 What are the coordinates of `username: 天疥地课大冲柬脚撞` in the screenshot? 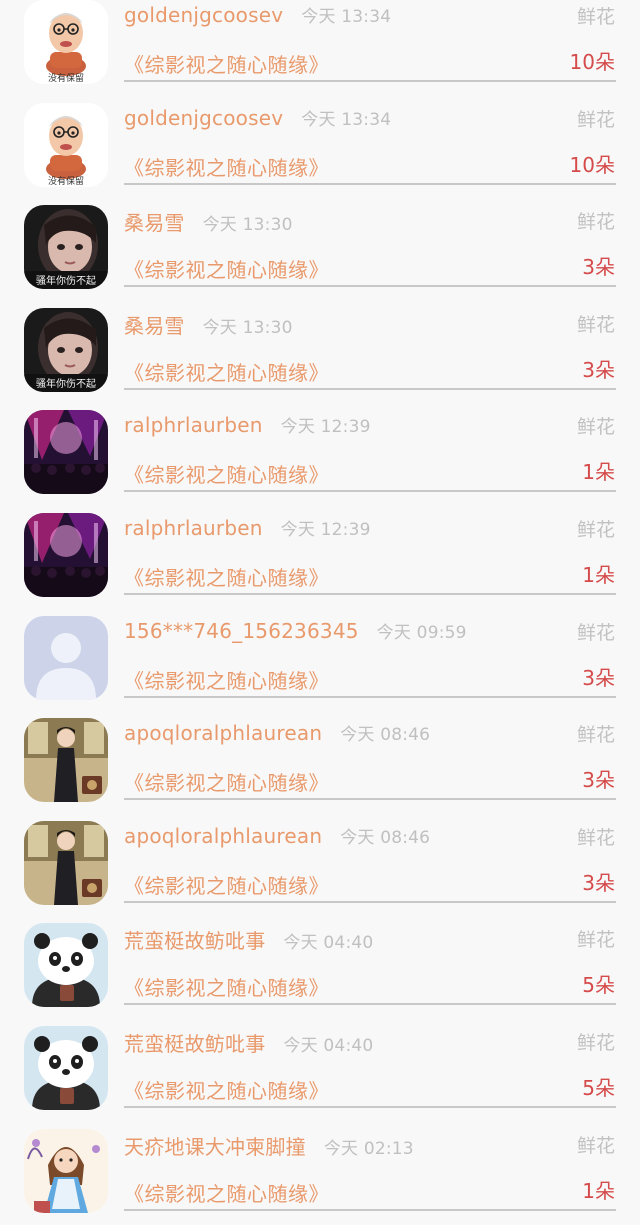 It's located at (215, 1147).